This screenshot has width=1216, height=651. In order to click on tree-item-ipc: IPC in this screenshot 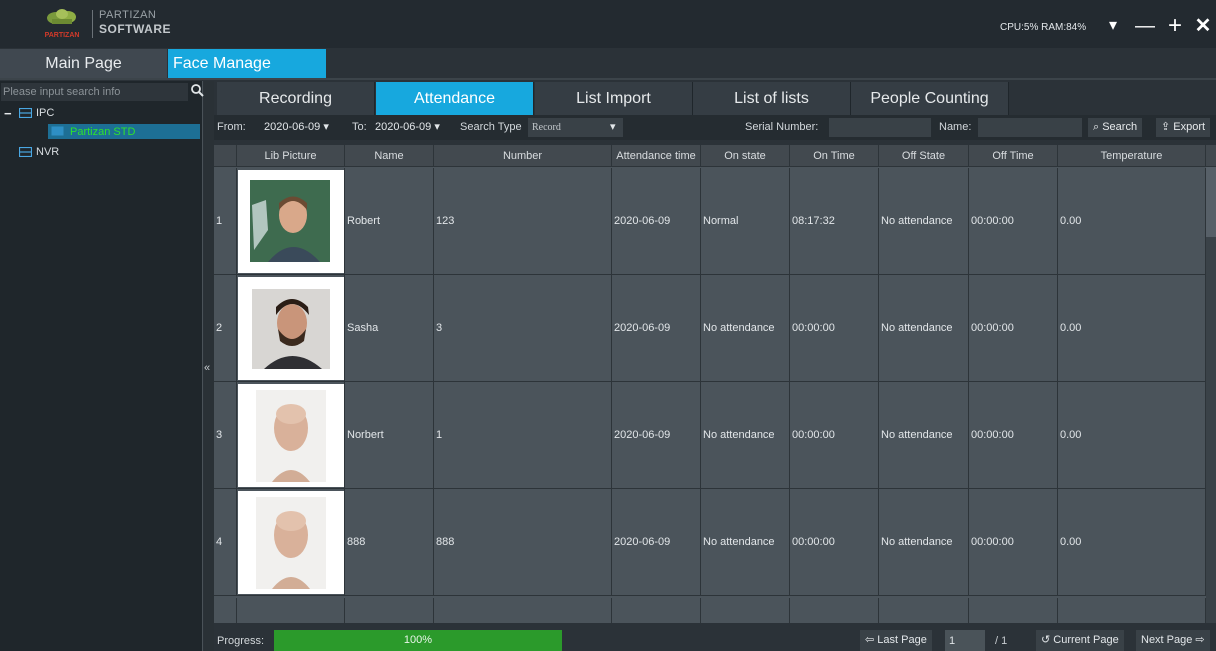, I will do `click(45, 113)`.